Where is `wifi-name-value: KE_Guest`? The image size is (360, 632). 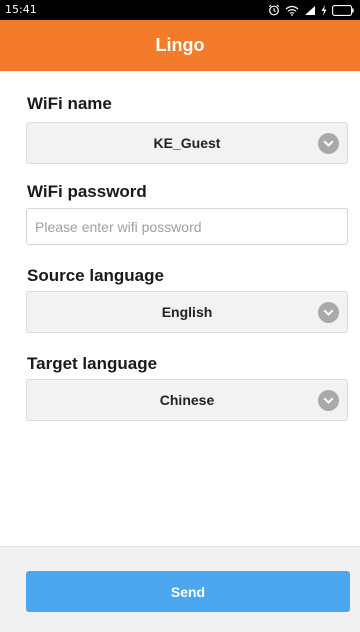
wifi-name-value: KE_Guest is located at coordinates (187, 143).